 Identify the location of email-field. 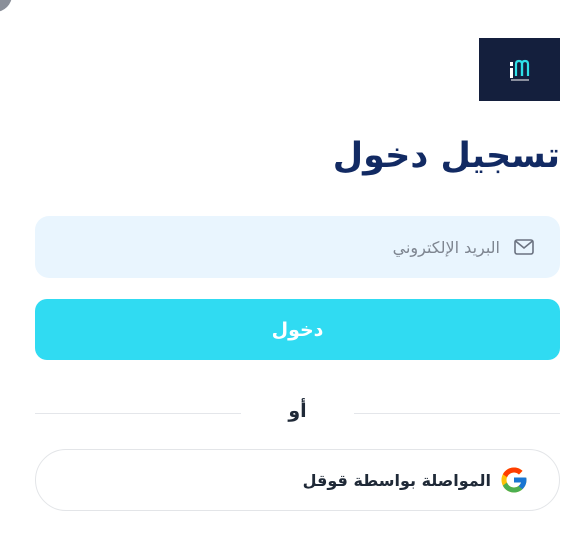
(297, 247).